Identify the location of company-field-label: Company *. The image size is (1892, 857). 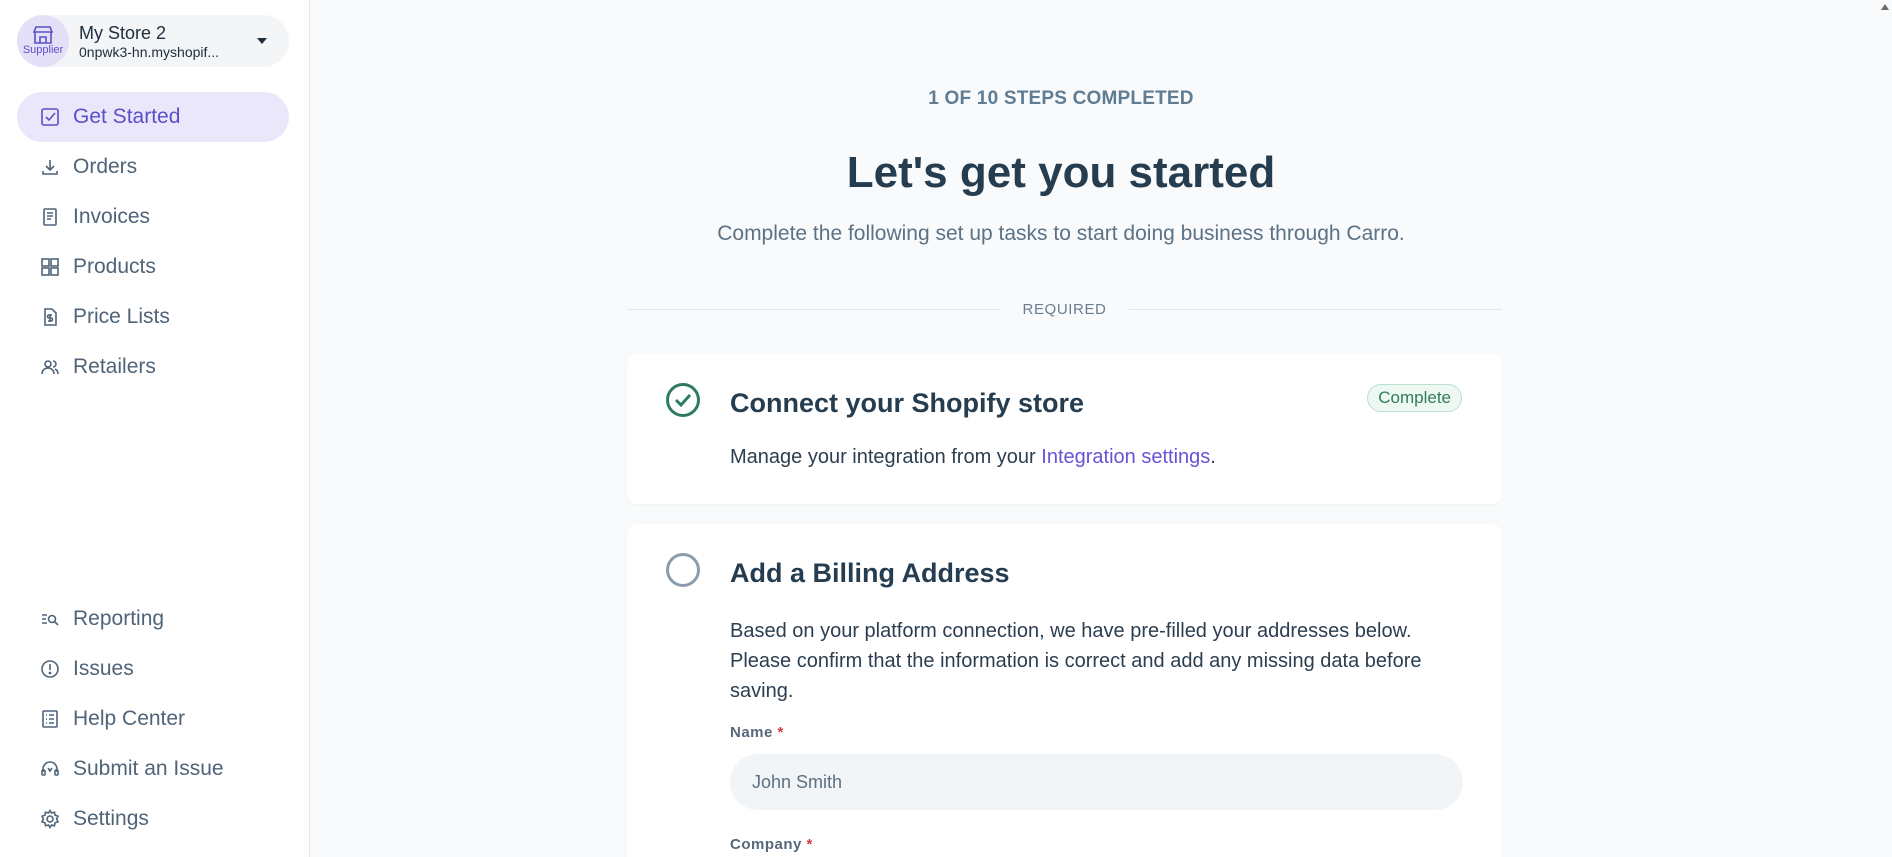
(771, 844).